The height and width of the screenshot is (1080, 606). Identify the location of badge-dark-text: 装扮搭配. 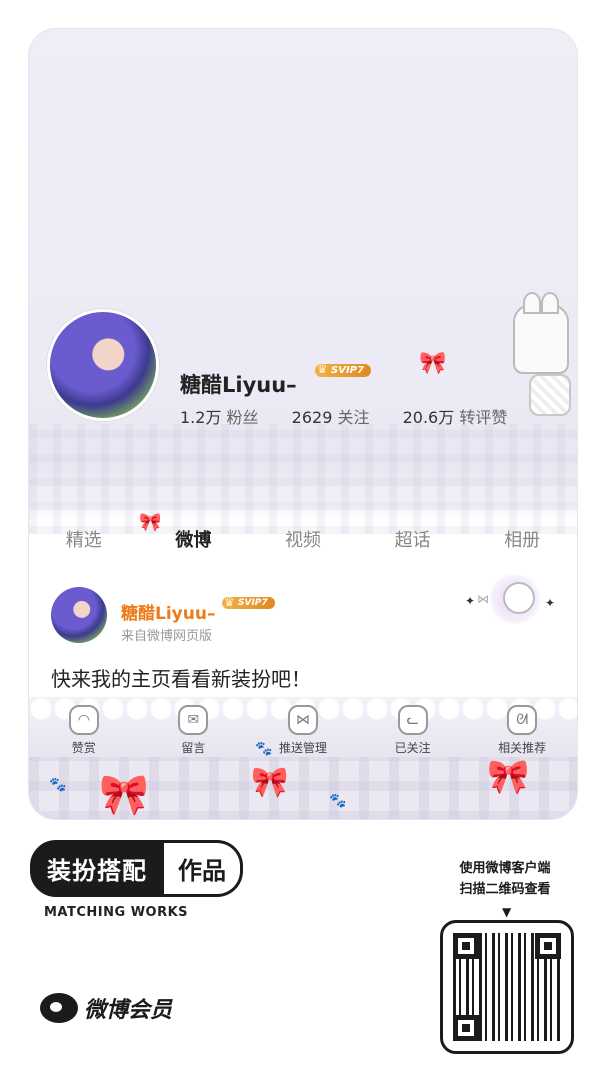
(97, 868).